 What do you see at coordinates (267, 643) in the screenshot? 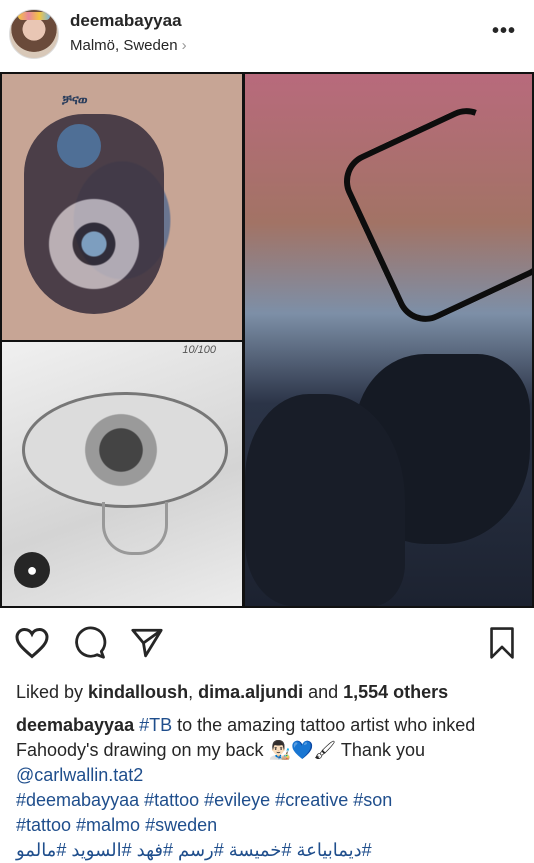
I see `action-bar` at bounding box center [267, 643].